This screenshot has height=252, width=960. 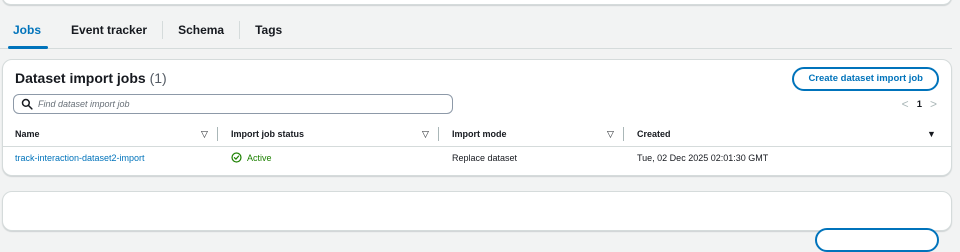 What do you see at coordinates (236, 157) in the screenshot?
I see `check-circle-icon` at bounding box center [236, 157].